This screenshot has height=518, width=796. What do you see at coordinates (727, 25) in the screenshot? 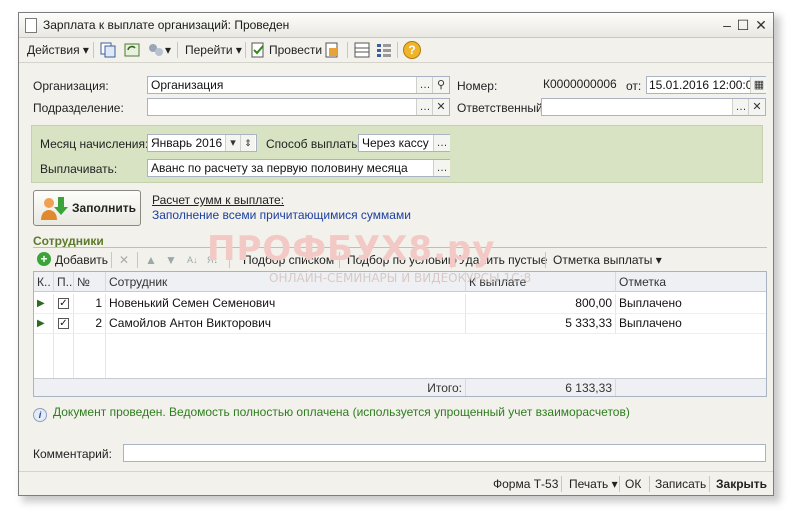
I see `minimize-icon: –` at bounding box center [727, 25].